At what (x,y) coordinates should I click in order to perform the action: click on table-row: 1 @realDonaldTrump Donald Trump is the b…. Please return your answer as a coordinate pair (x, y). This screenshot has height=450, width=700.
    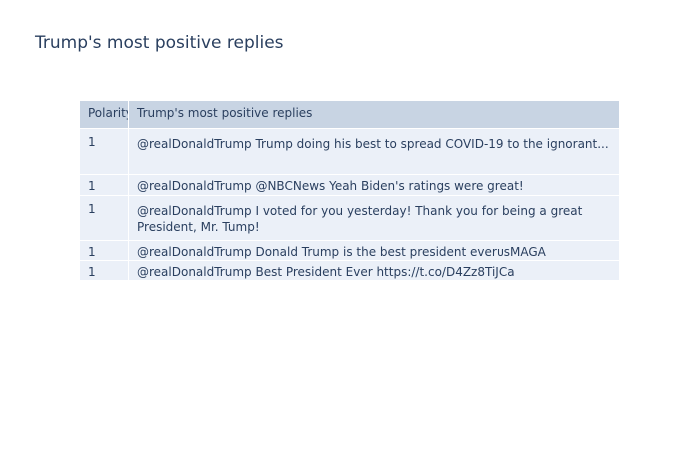
    Looking at the image, I should click on (349, 251).